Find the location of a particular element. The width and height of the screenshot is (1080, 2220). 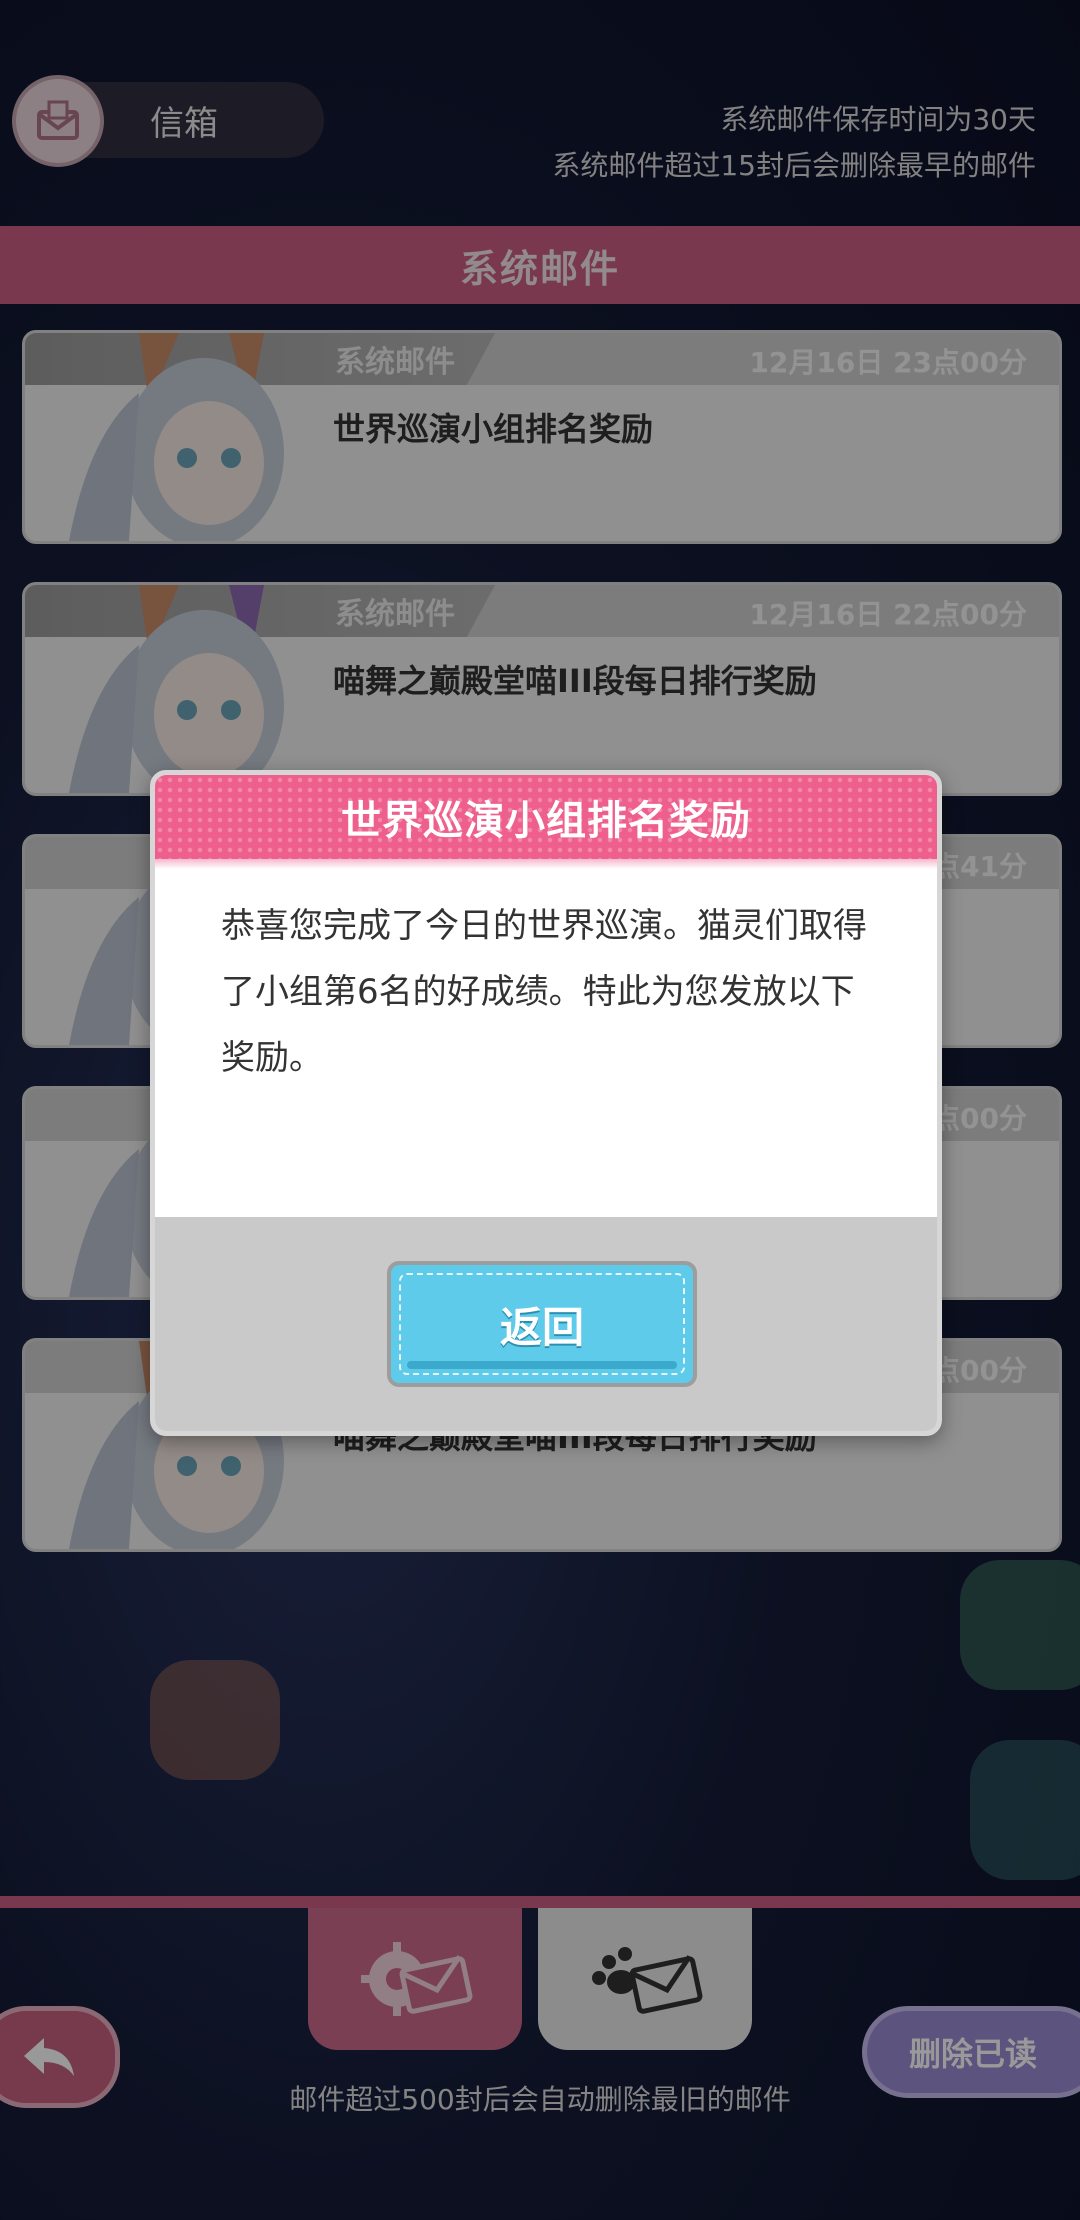

dialog-header: 世界巡演小组排名奖励 is located at coordinates (546, 822).